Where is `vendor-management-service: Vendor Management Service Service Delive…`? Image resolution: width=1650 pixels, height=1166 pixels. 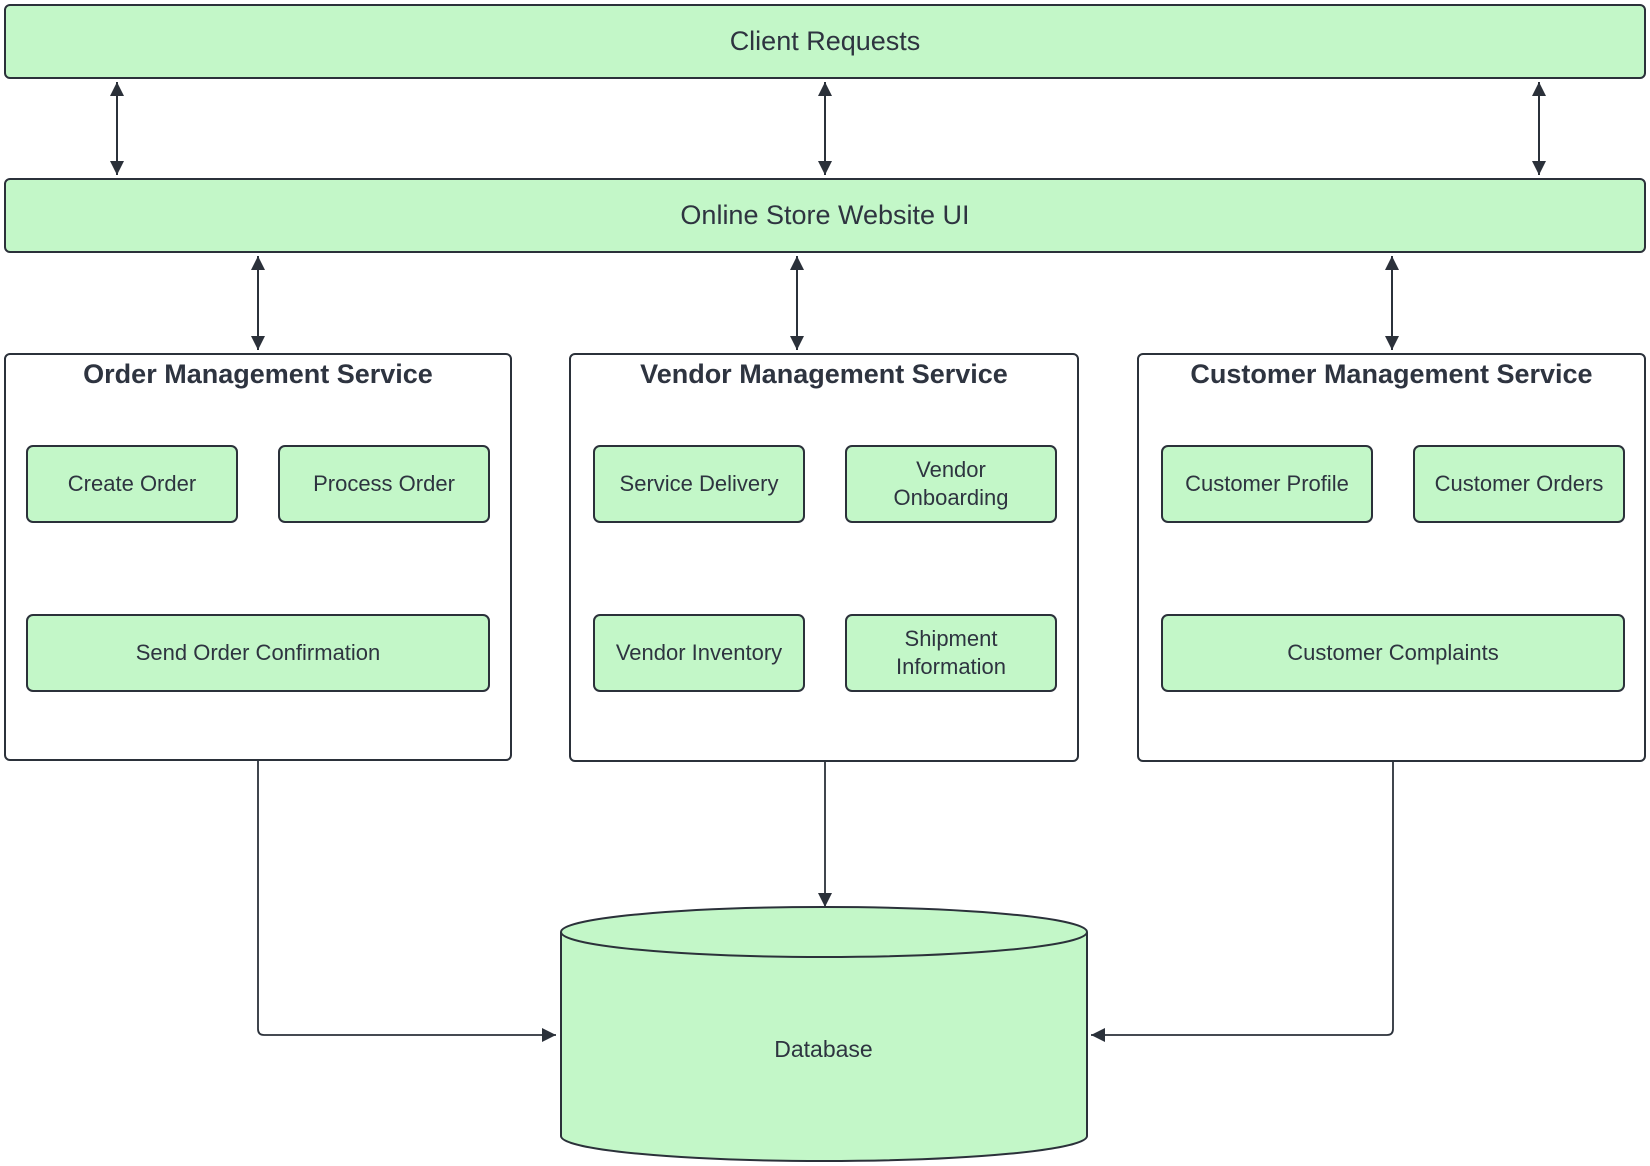 vendor-management-service: Vendor Management Service Service Delive… is located at coordinates (824, 557).